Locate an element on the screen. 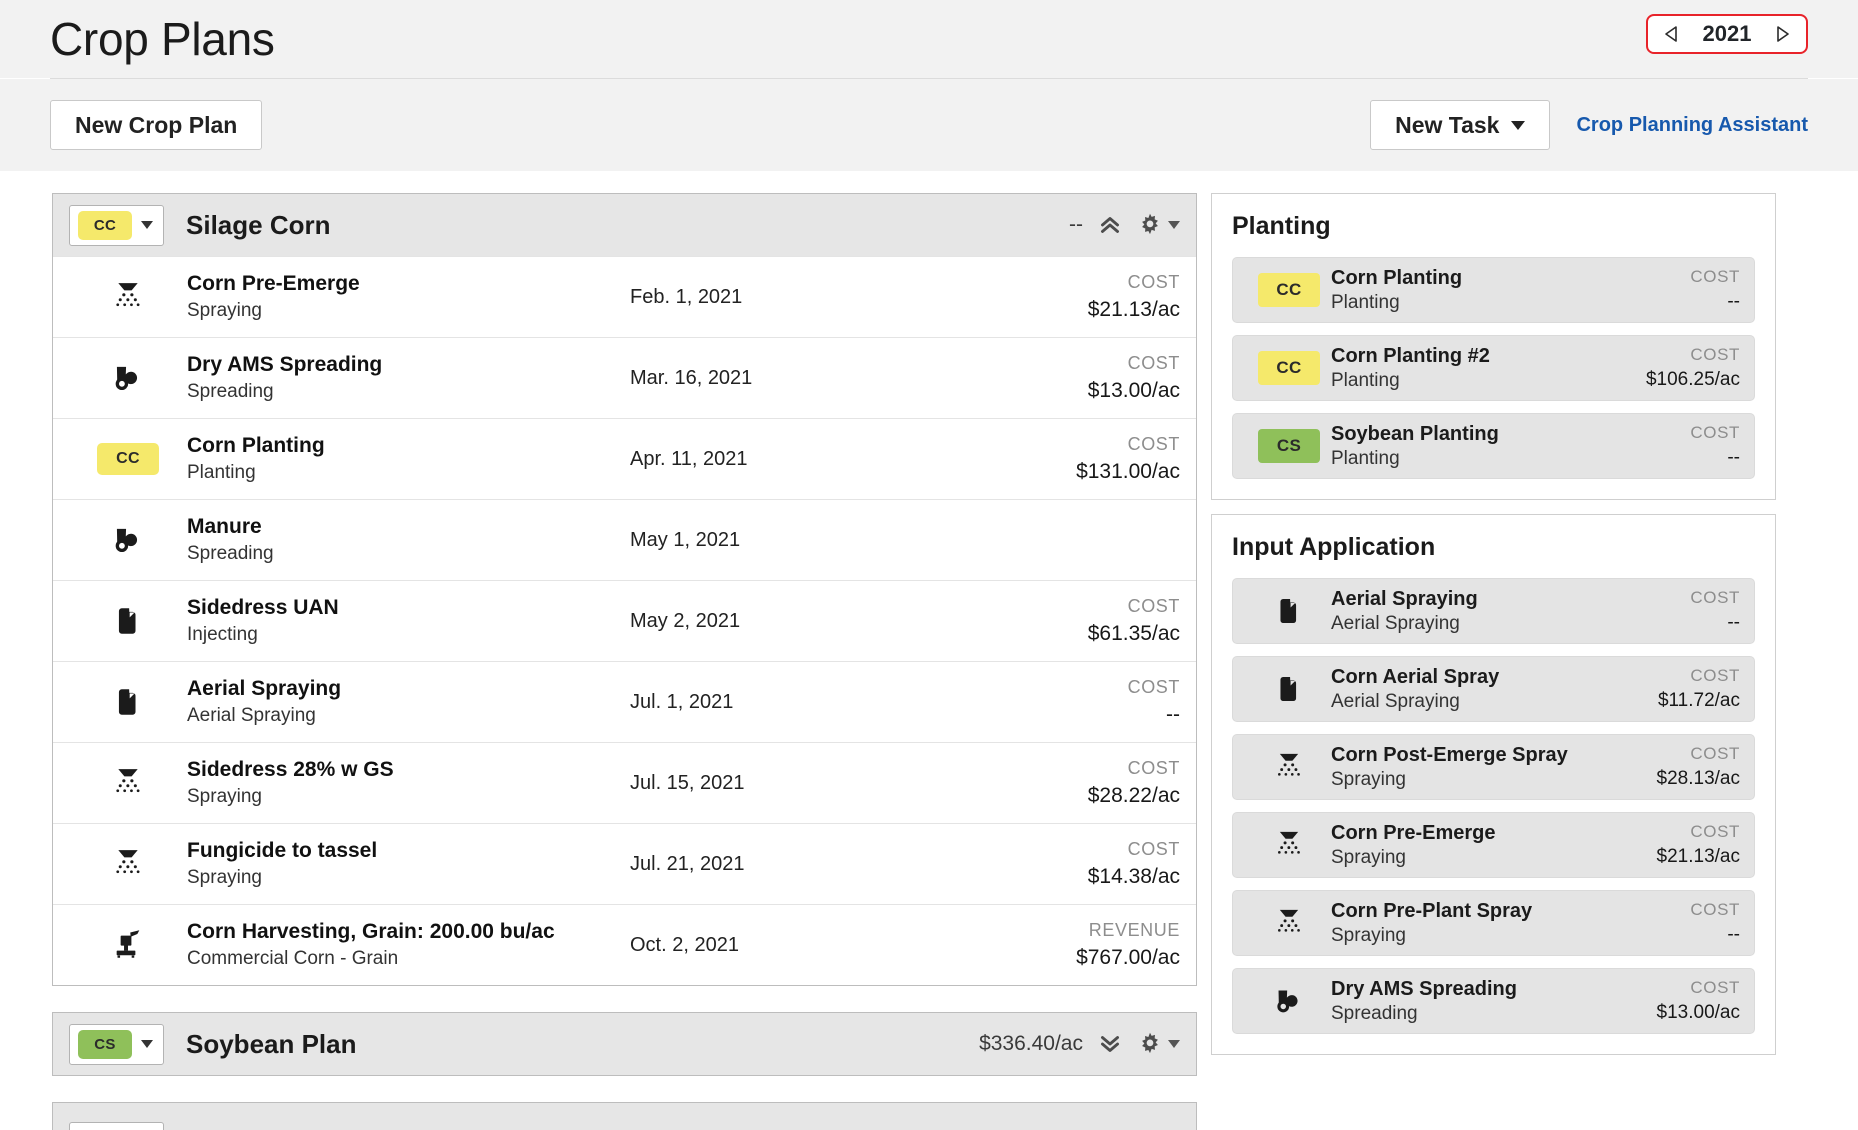 The width and height of the screenshot is (1858, 1130). money-value: $13.00/ac is located at coordinates (1698, 1012).